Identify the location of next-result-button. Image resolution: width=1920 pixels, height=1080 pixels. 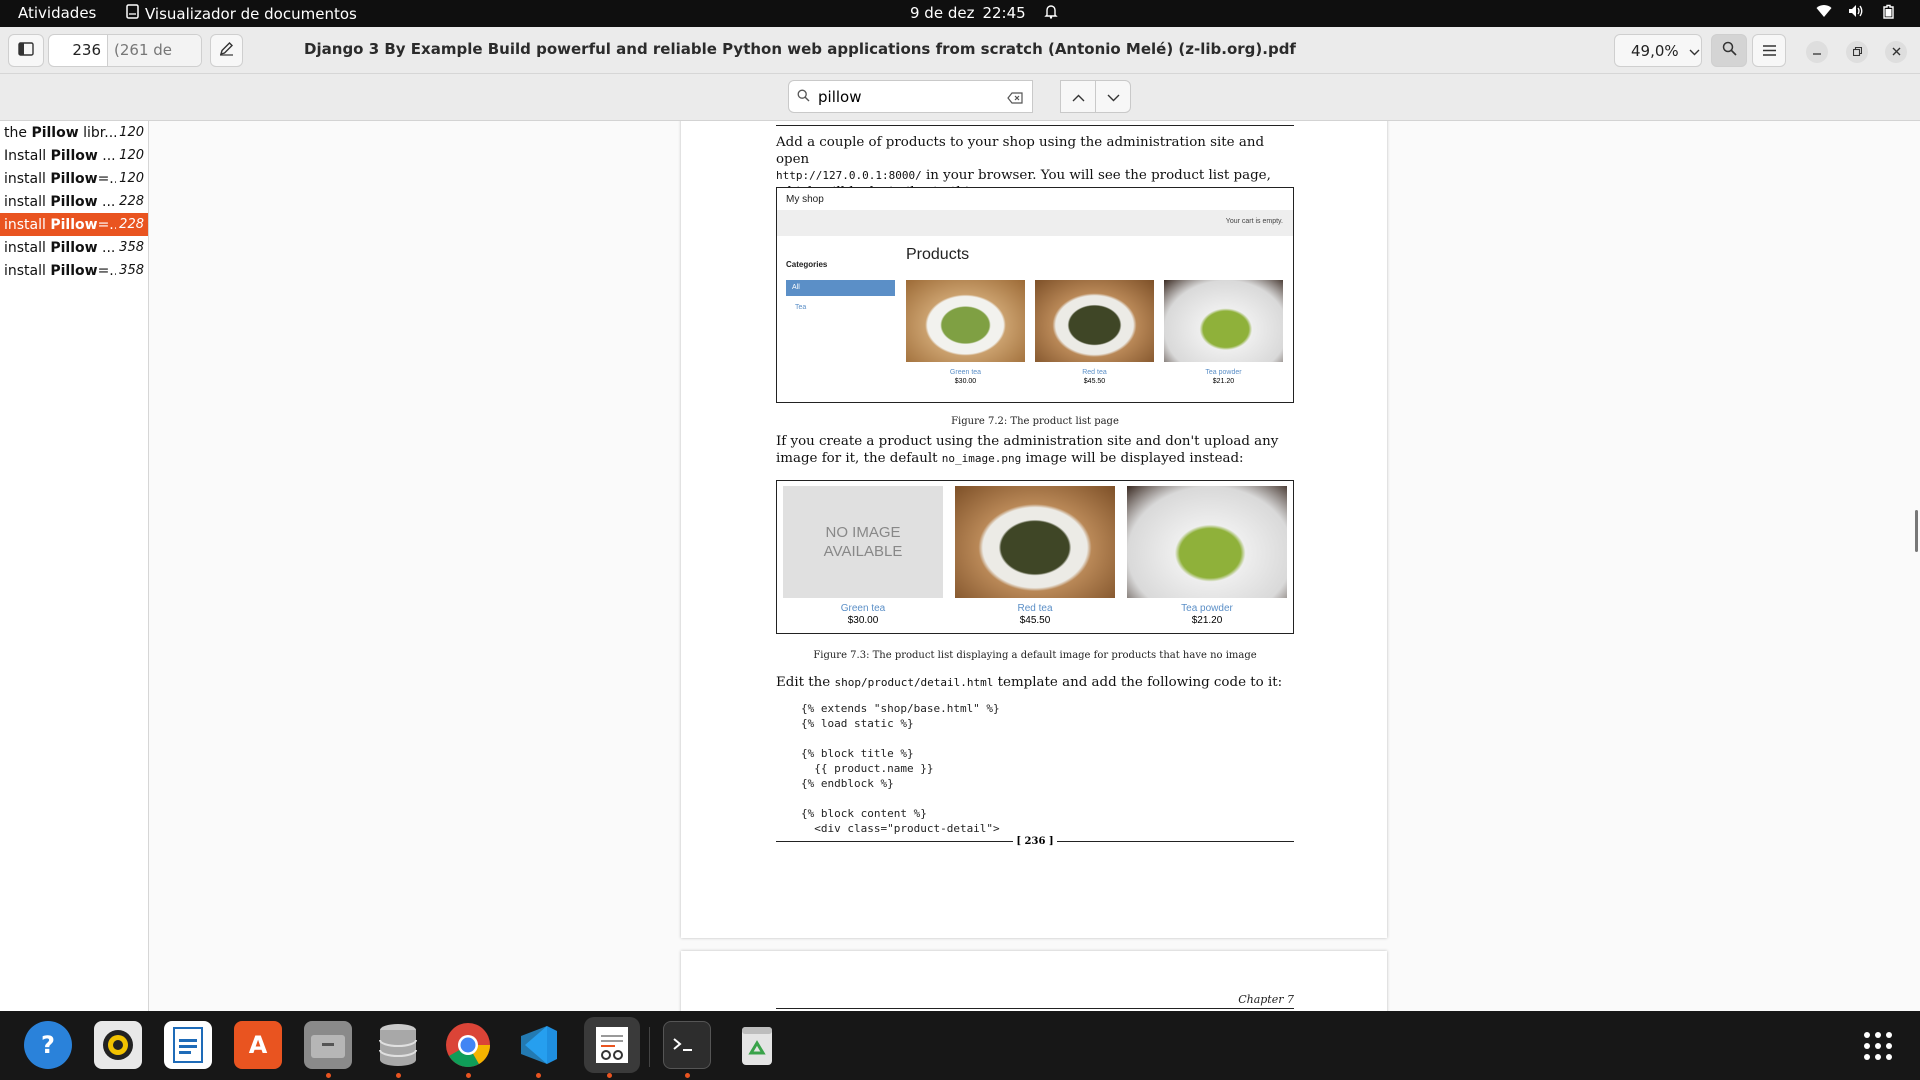
(1113, 96).